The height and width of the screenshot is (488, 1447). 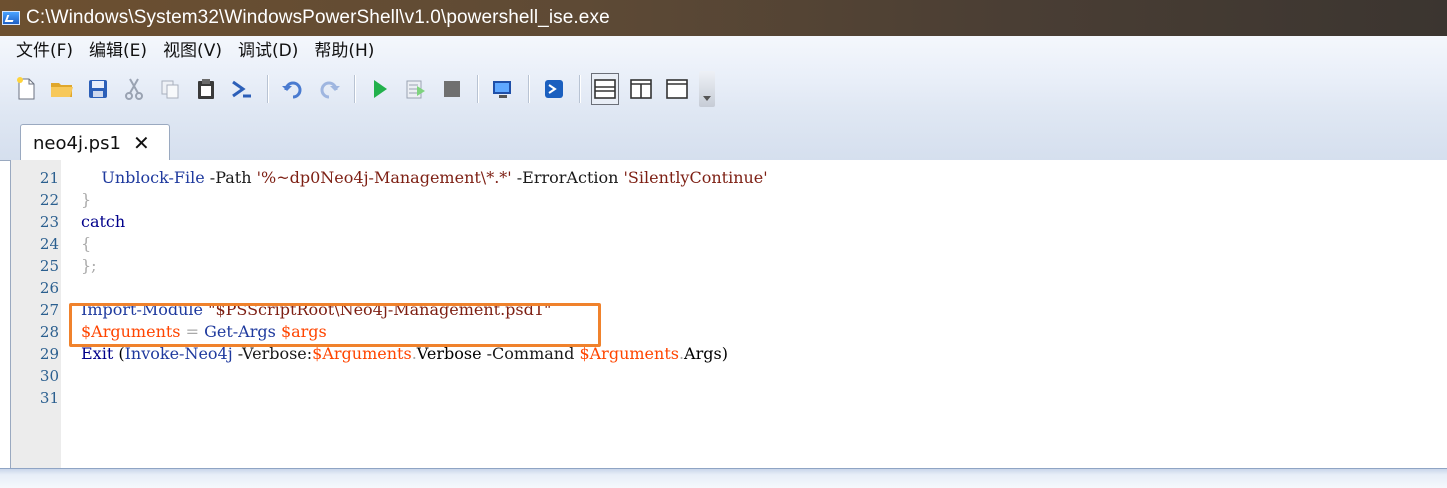 I want to click on code-token: }, so click(x=86, y=199).